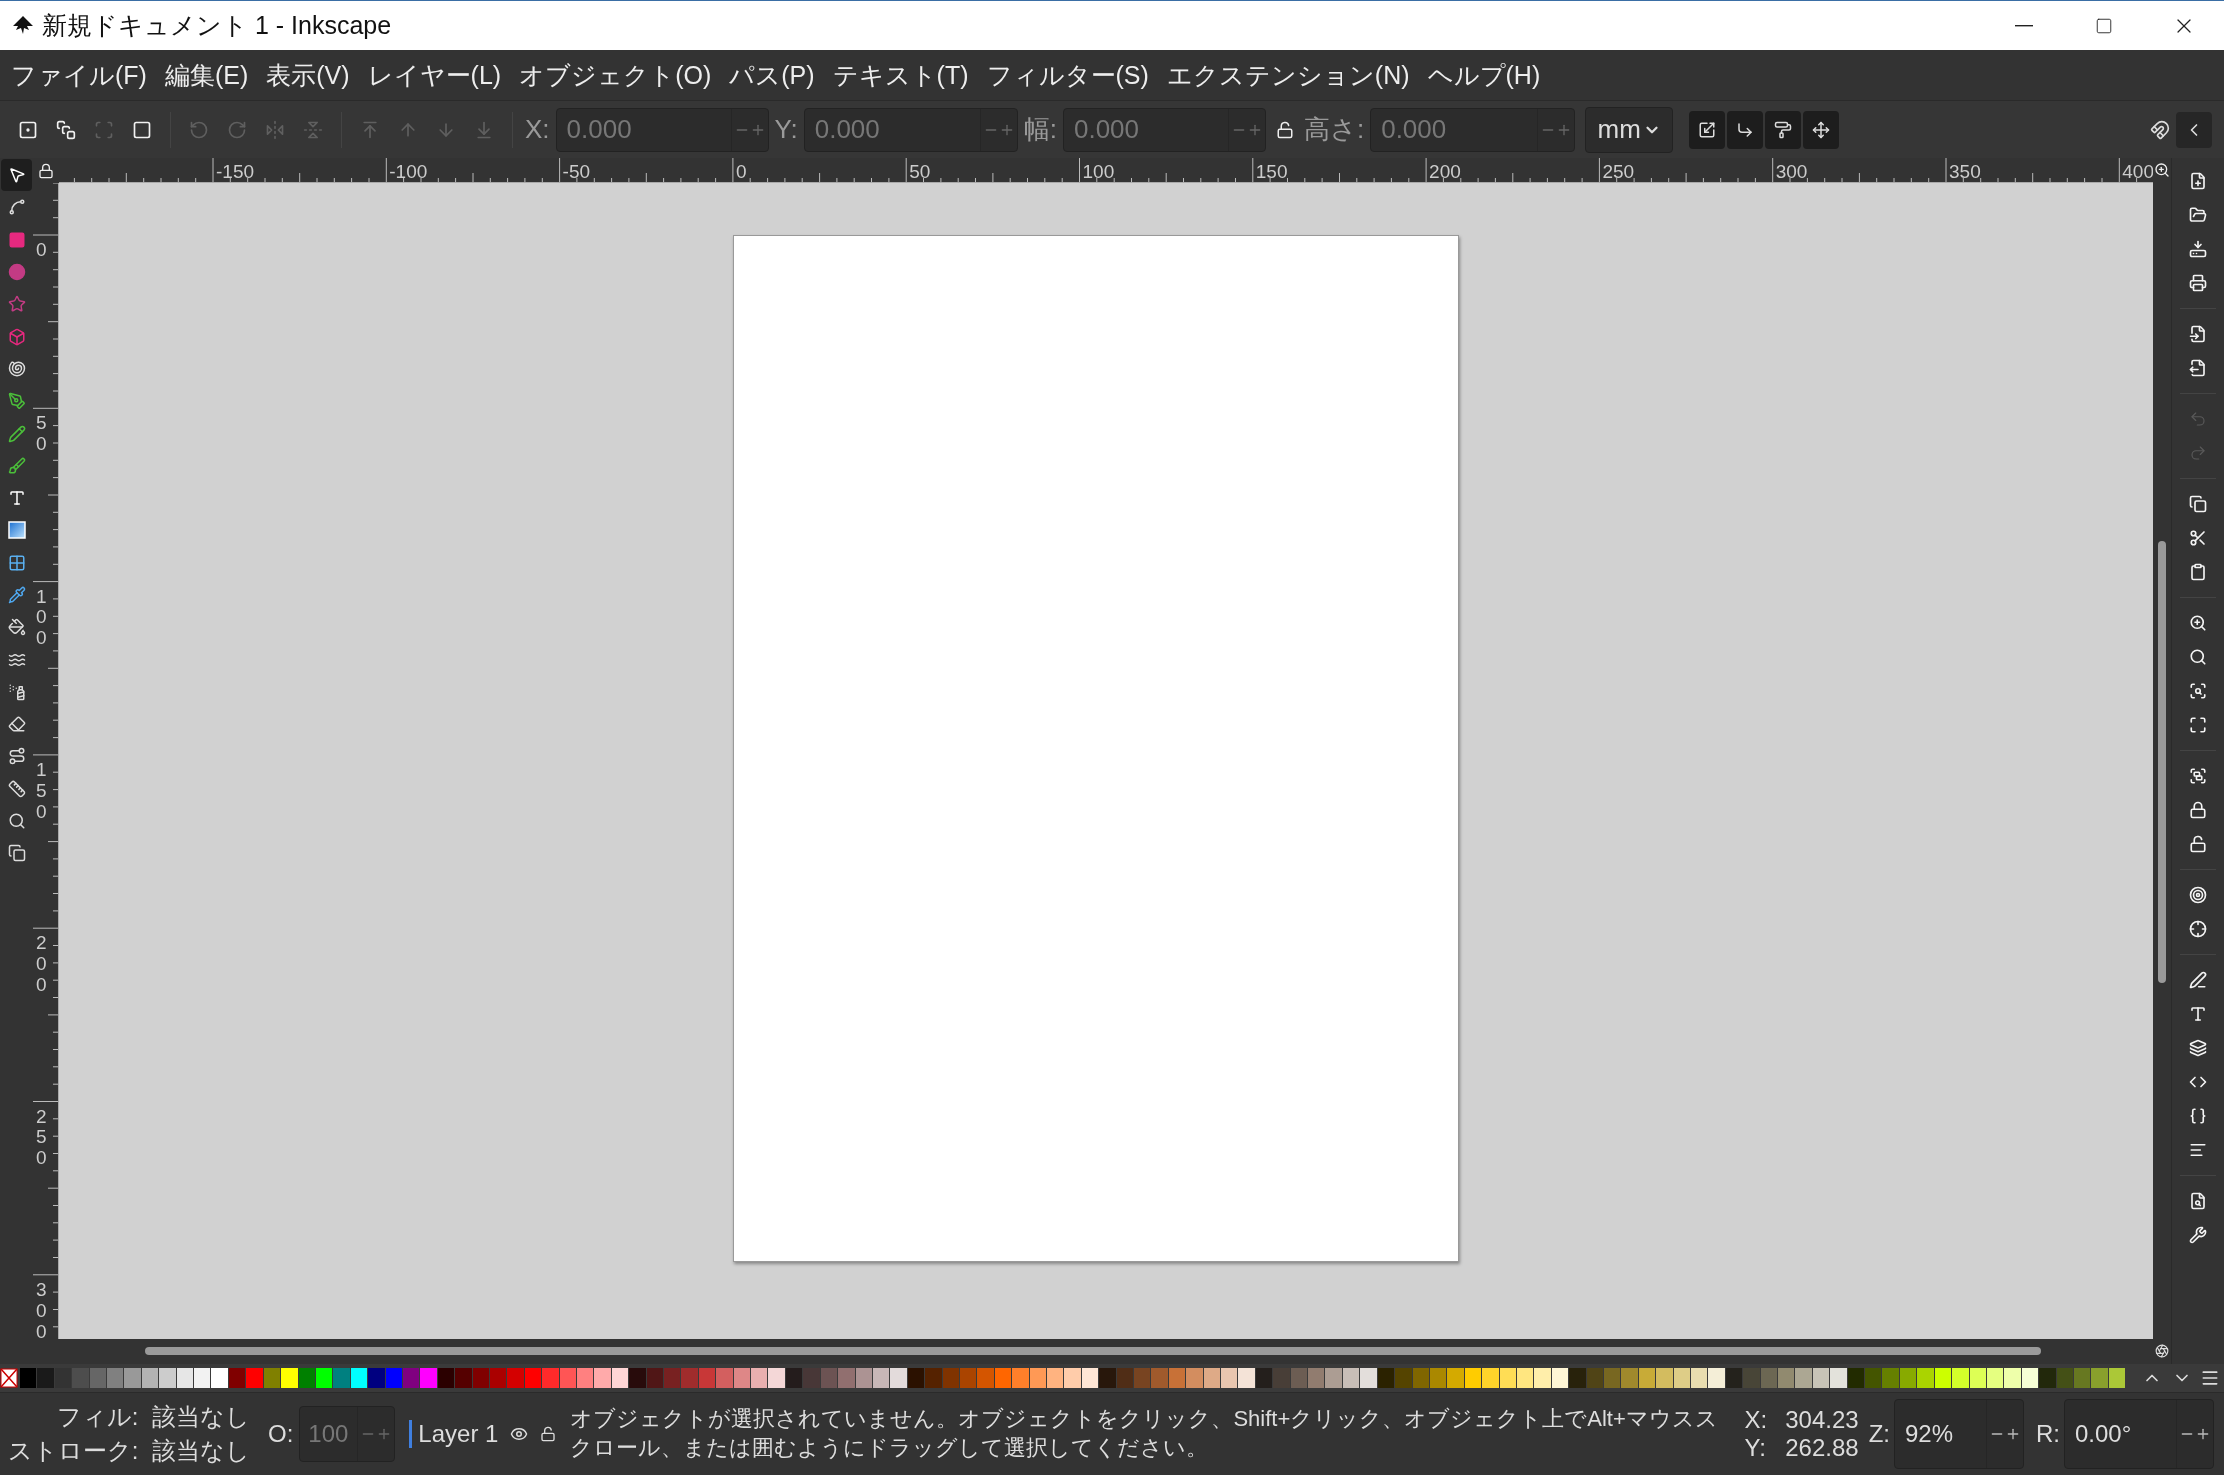 This screenshot has height=1475, width=2224. Describe the element at coordinates (308, 75) in the screenshot. I see `menu-item: 表示(V)` at that location.